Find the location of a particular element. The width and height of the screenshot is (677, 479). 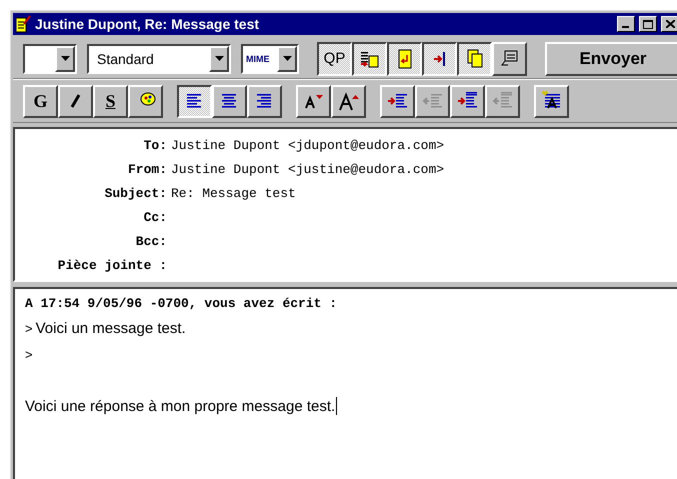

header-label: Bcc: is located at coordinates (150, 241).